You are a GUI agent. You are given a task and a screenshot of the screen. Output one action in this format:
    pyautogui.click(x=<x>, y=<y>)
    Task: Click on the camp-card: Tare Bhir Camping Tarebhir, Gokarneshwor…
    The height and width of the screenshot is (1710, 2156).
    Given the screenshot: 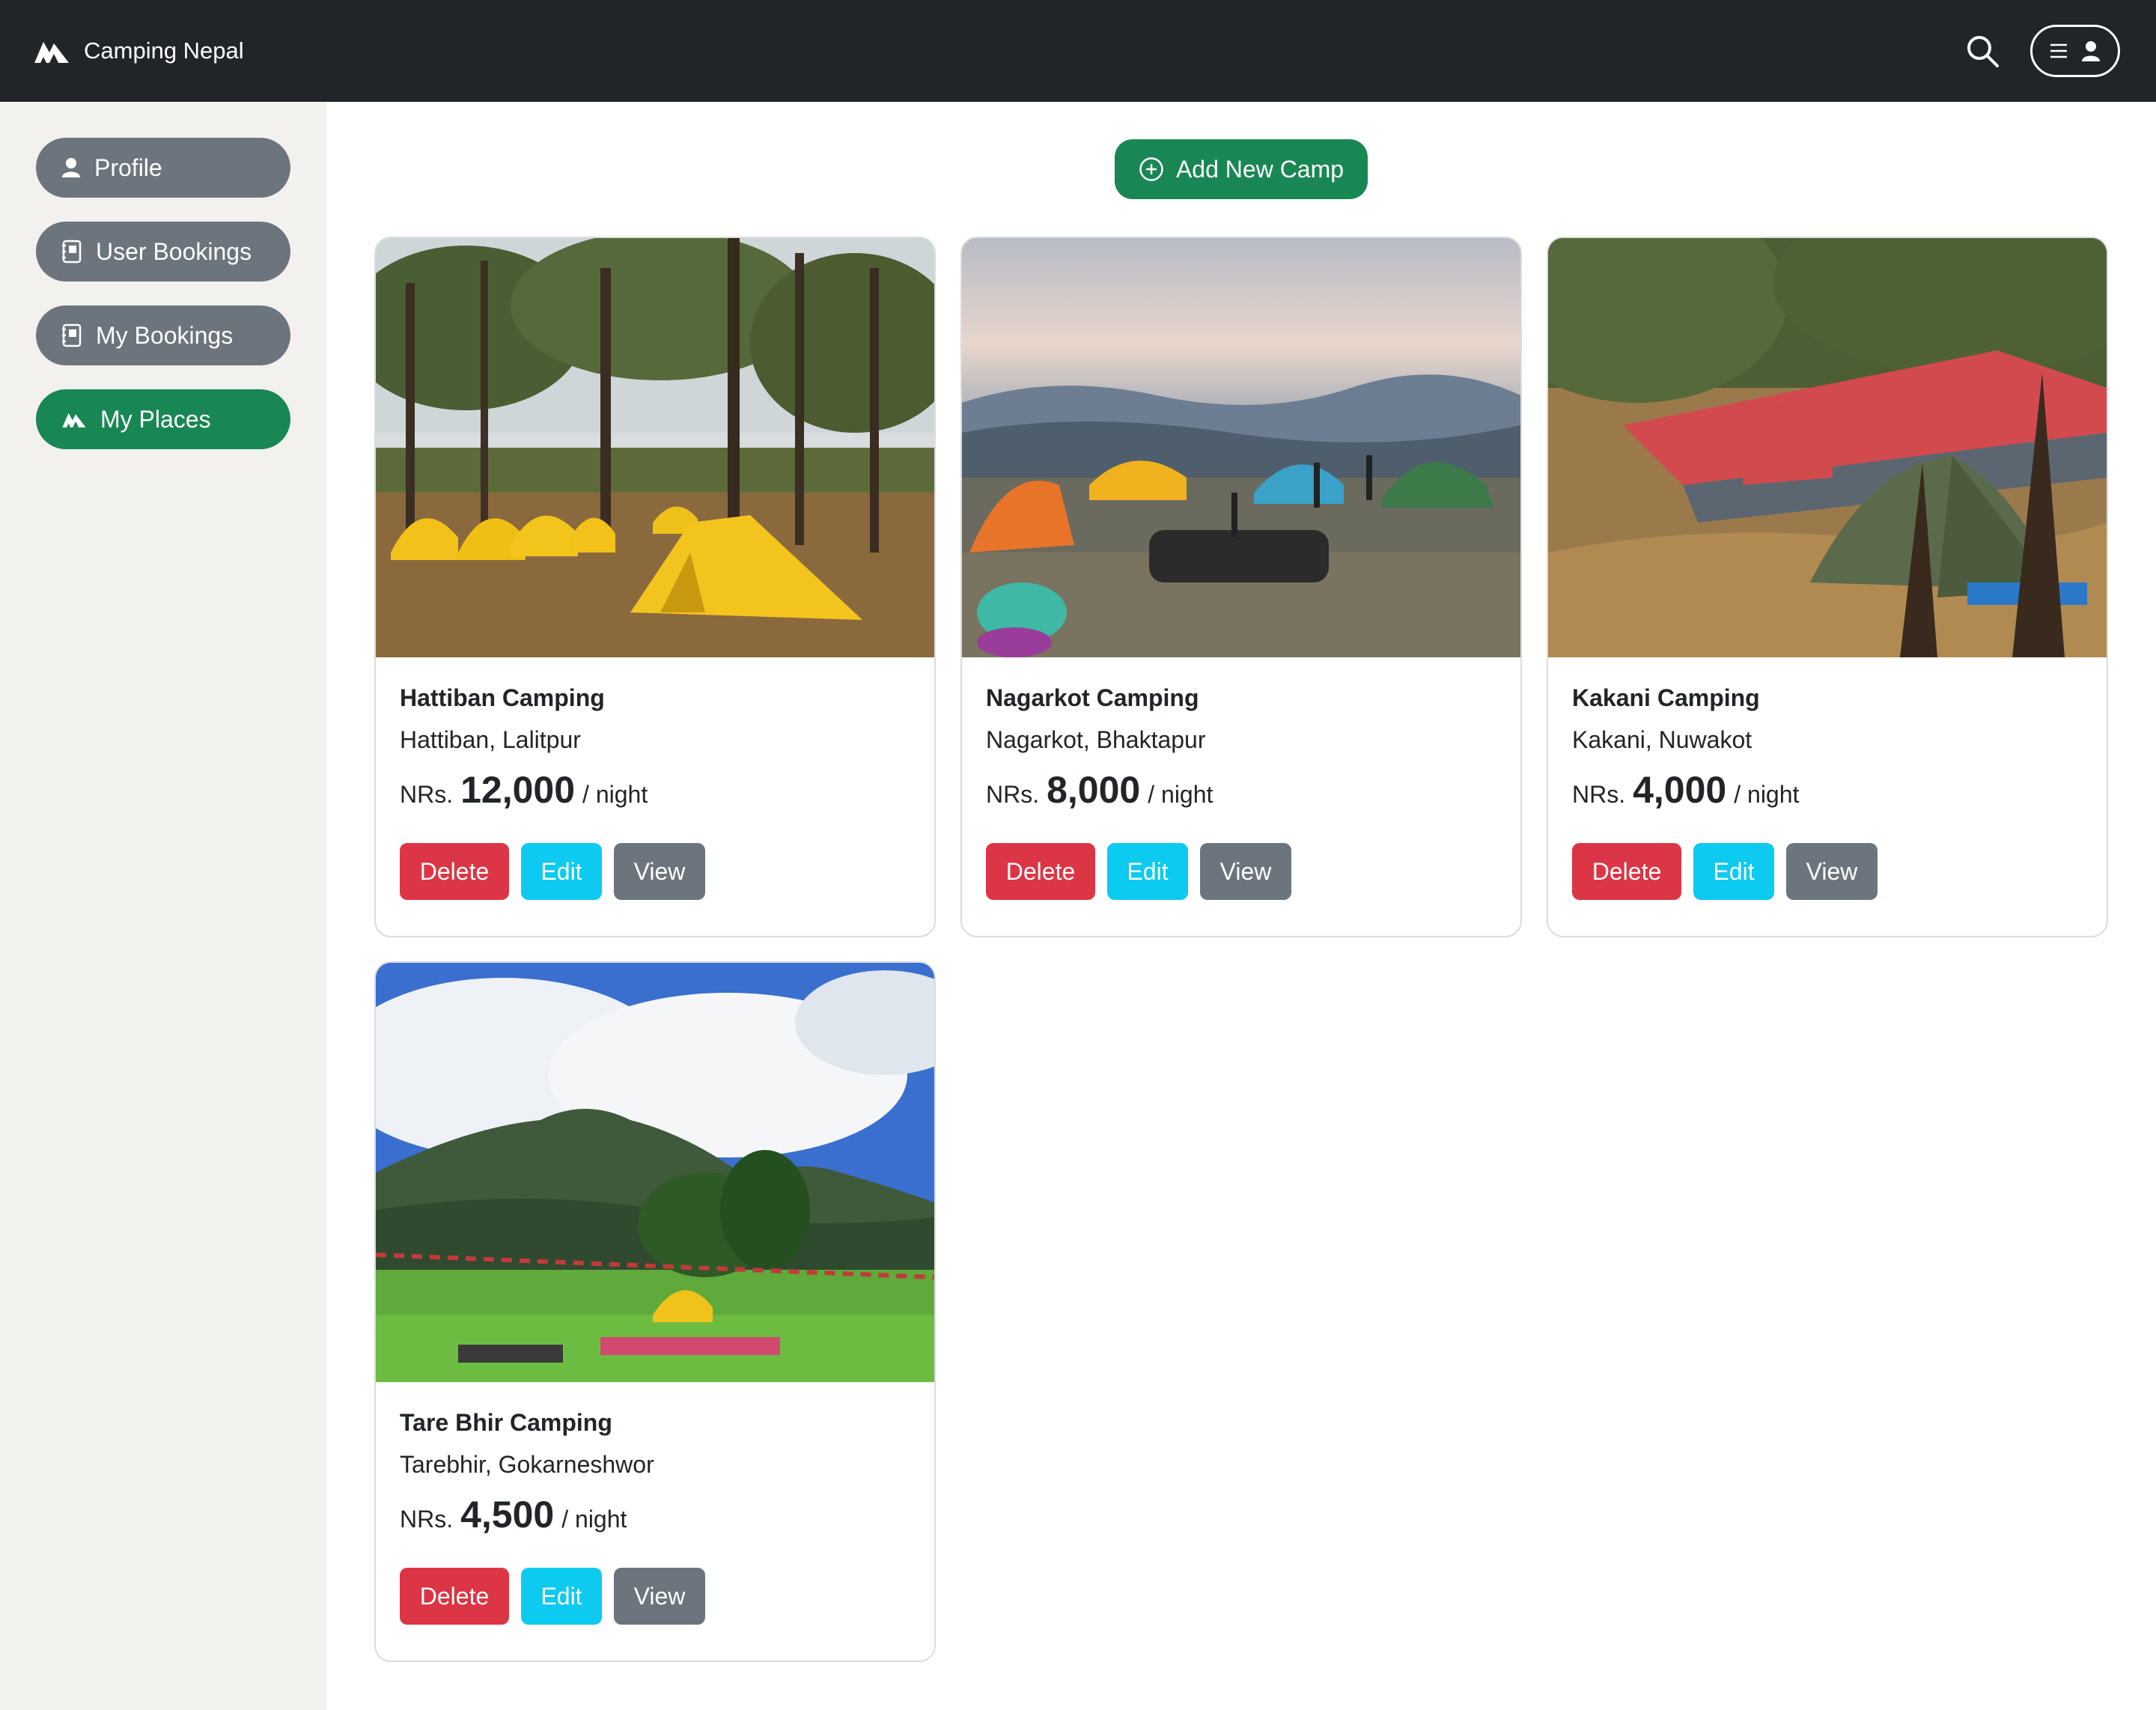 What is the action you would take?
    pyautogui.click(x=655, y=1311)
    